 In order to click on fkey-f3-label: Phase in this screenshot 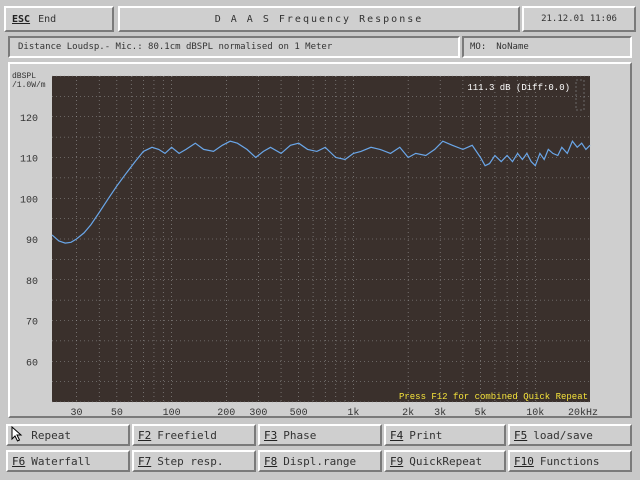, I will do `click(300, 435)`.